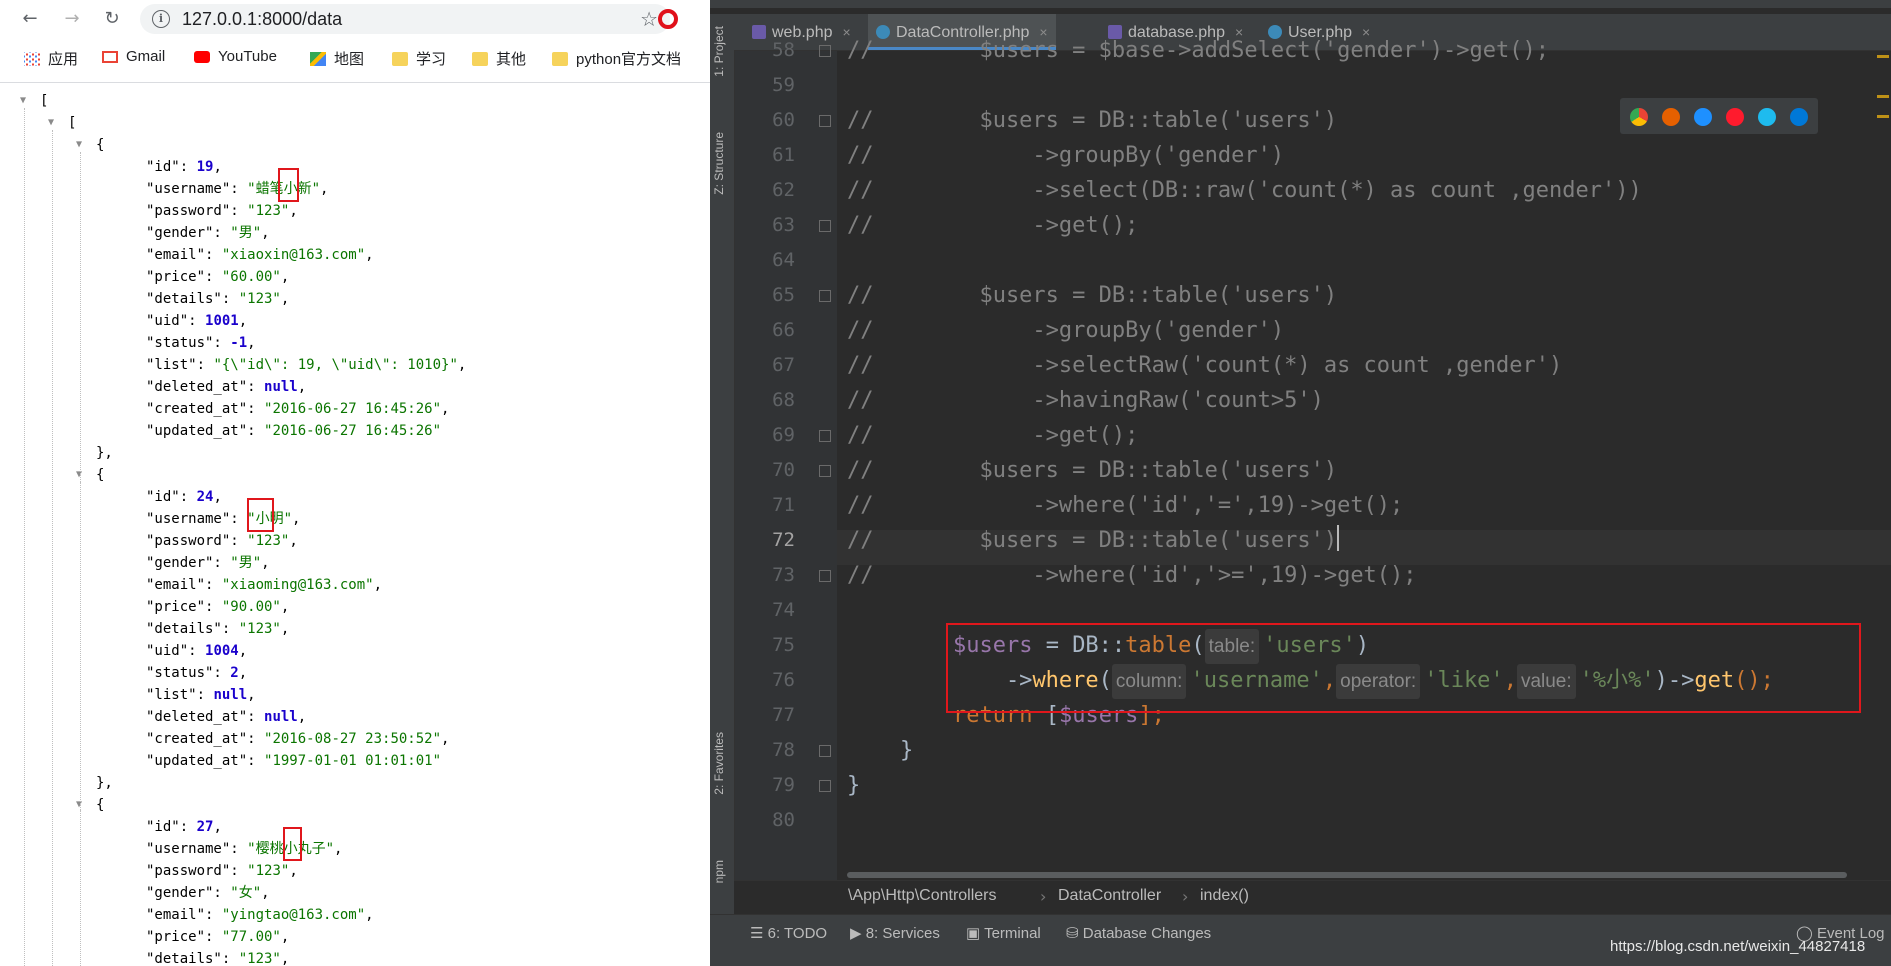 The image size is (1891, 966). Describe the element at coordinates (1132, 575) in the screenshot. I see `code-line: // ->where('id','>=',19)->get();` at that location.